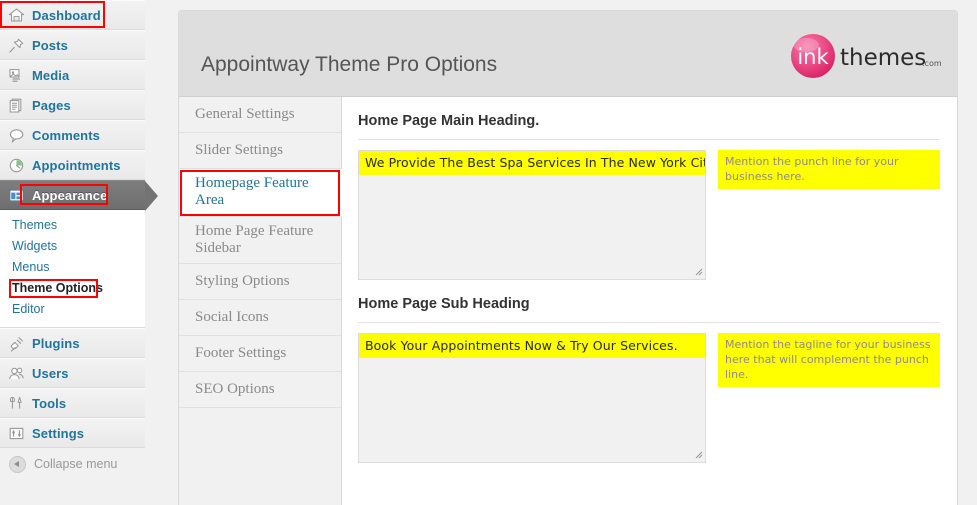 Image resolution: width=977 pixels, height=505 pixels. I want to click on users-icon, so click(16, 373).